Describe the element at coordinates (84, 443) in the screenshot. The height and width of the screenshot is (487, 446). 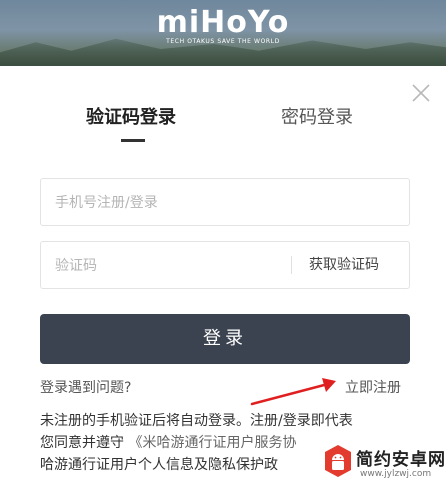
I see `notice-prefix: 您同意并遵守` at that location.